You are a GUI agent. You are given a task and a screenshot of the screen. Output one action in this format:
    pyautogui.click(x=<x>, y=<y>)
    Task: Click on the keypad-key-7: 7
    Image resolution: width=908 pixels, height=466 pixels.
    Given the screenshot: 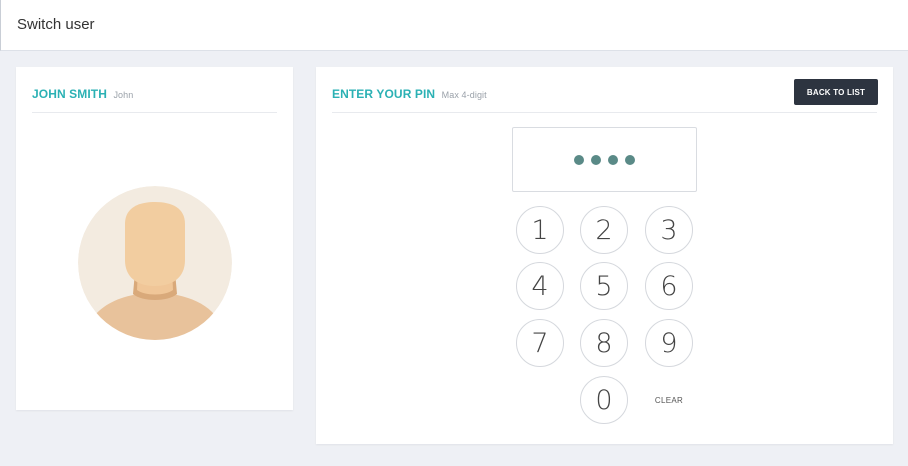 What is the action you would take?
    pyautogui.click(x=540, y=343)
    